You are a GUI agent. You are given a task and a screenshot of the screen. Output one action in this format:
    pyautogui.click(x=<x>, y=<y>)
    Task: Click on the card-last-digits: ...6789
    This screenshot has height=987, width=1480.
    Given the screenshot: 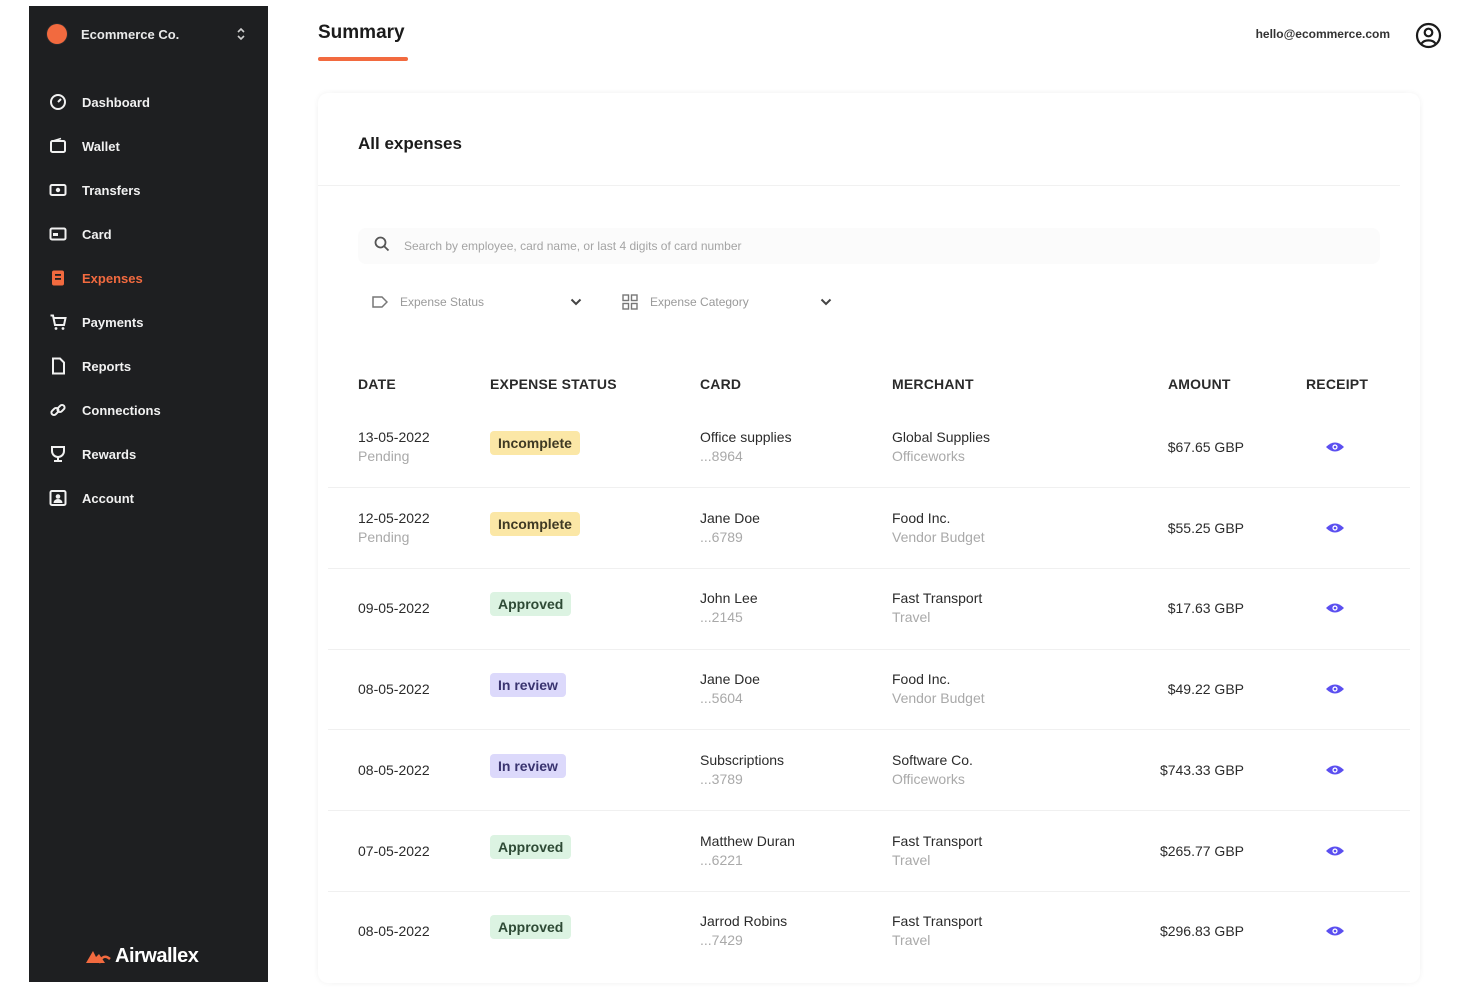 What is the action you would take?
    pyautogui.click(x=721, y=536)
    